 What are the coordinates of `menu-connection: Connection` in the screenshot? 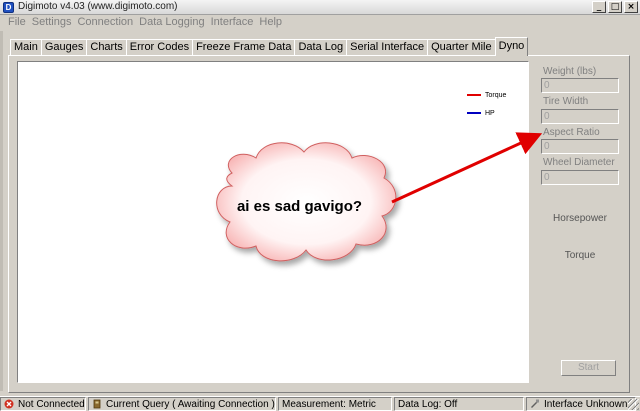 It's located at (106, 23).